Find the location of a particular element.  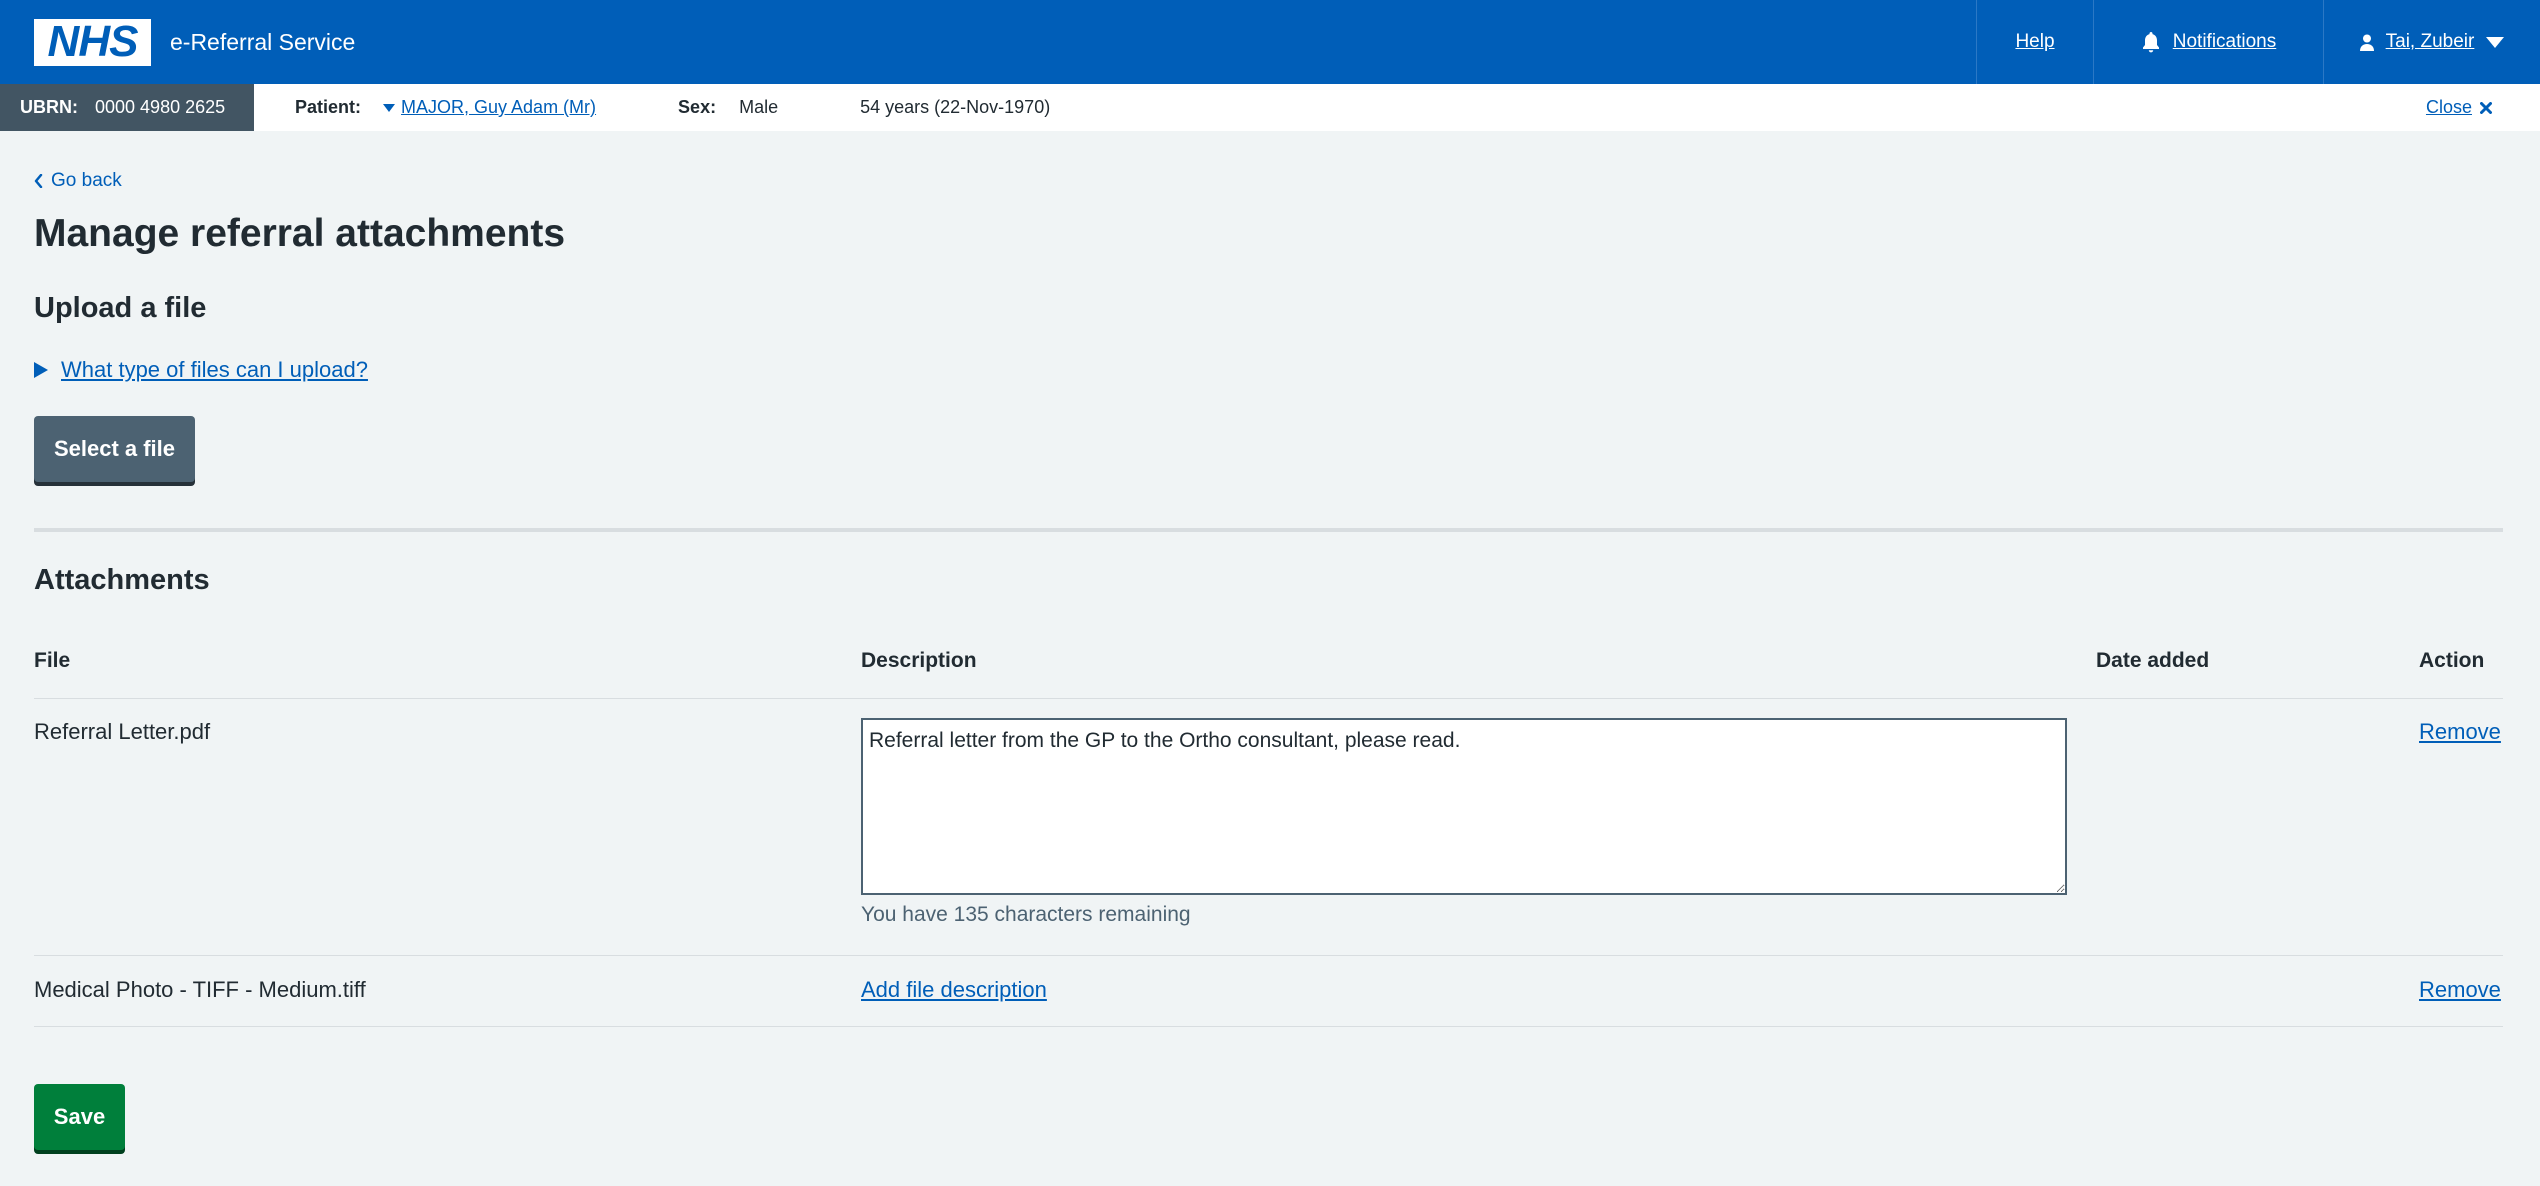

close-link: Close is located at coordinates (2449, 107).